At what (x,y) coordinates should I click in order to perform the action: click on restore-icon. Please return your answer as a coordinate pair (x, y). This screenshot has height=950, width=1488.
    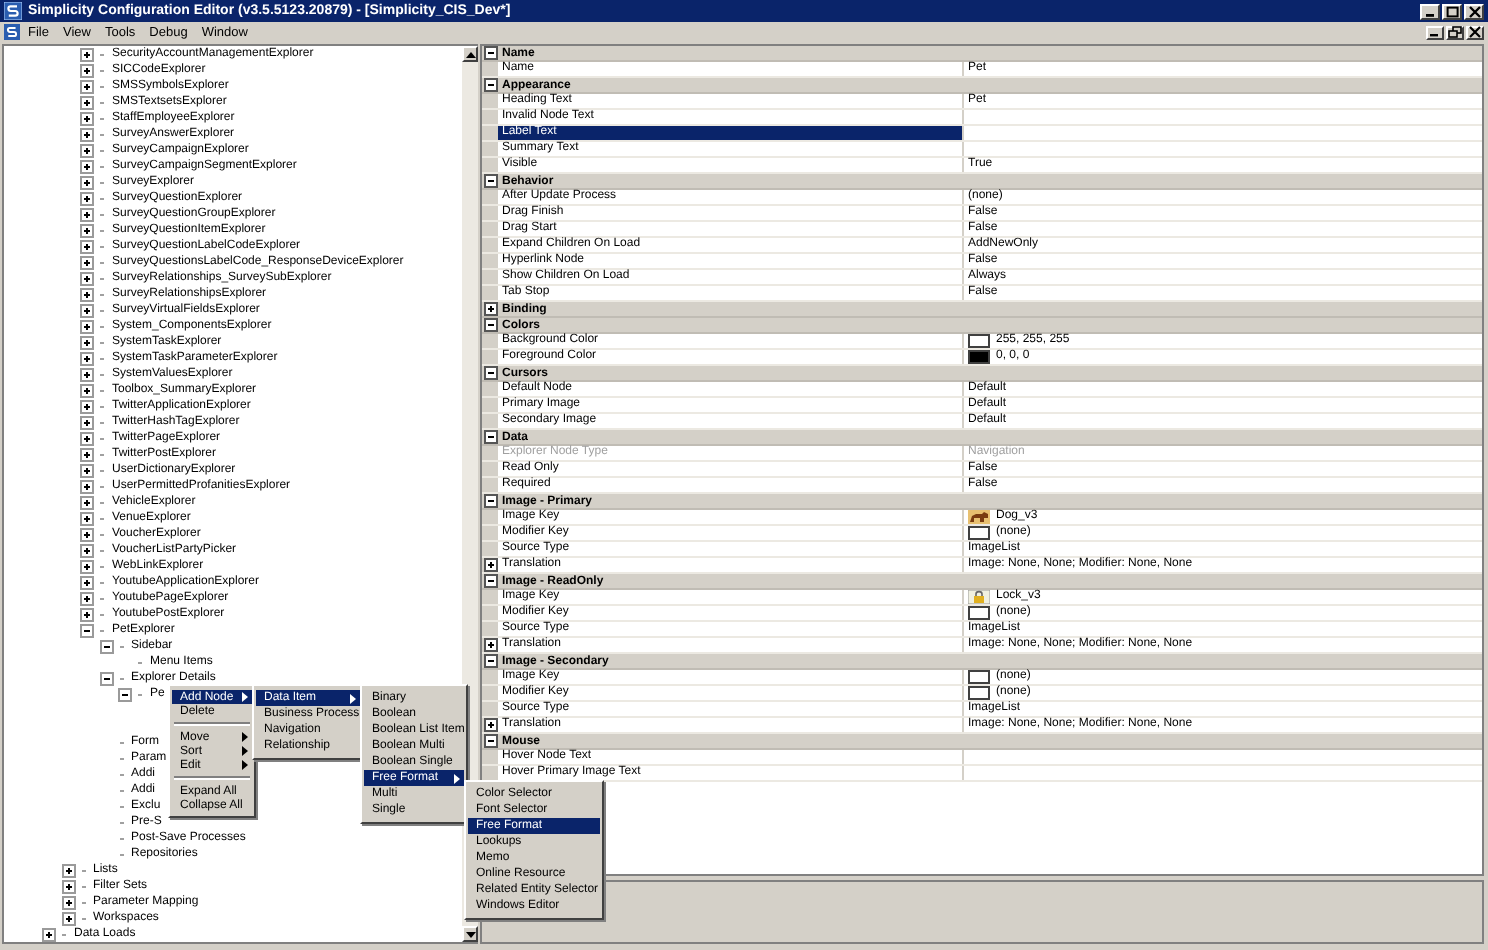
    Looking at the image, I should click on (1455, 32).